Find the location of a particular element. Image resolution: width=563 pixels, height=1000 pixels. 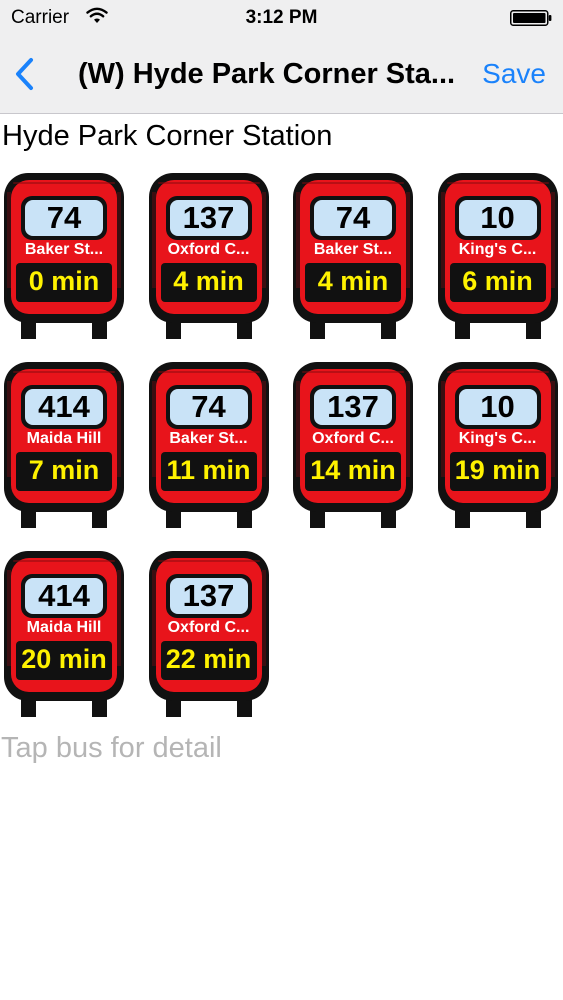

bus-tile: 137 Oxford C... 4 min is located at coordinates (209, 257).